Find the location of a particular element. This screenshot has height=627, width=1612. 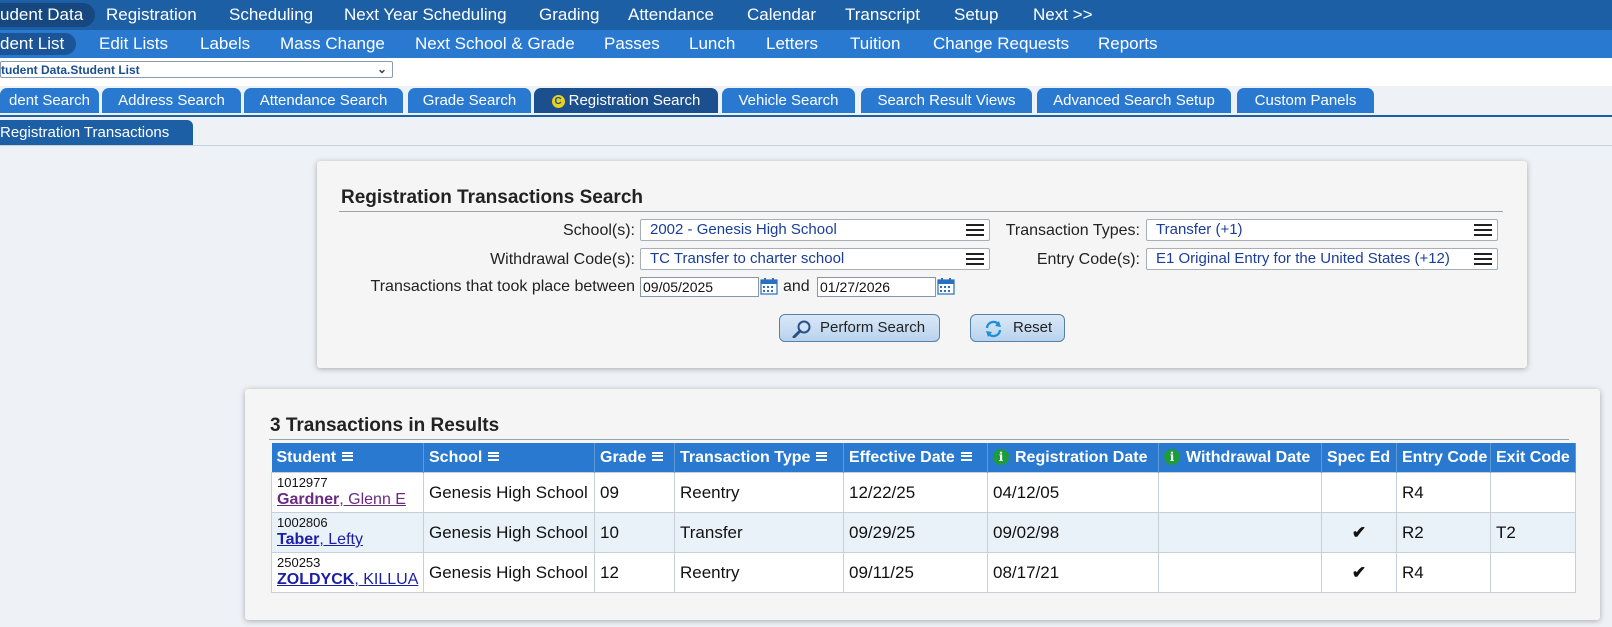

column-header-effective-date: Effective Date is located at coordinates (915, 458).